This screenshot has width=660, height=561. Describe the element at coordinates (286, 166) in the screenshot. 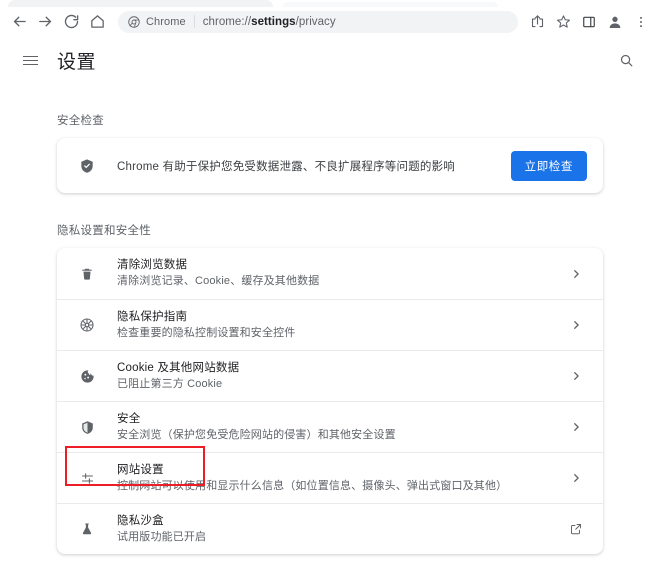

I see `safety-check-description: Chrome 有助于保护您免受数据泄露、不良扩展程序等问题的影响` at that location.